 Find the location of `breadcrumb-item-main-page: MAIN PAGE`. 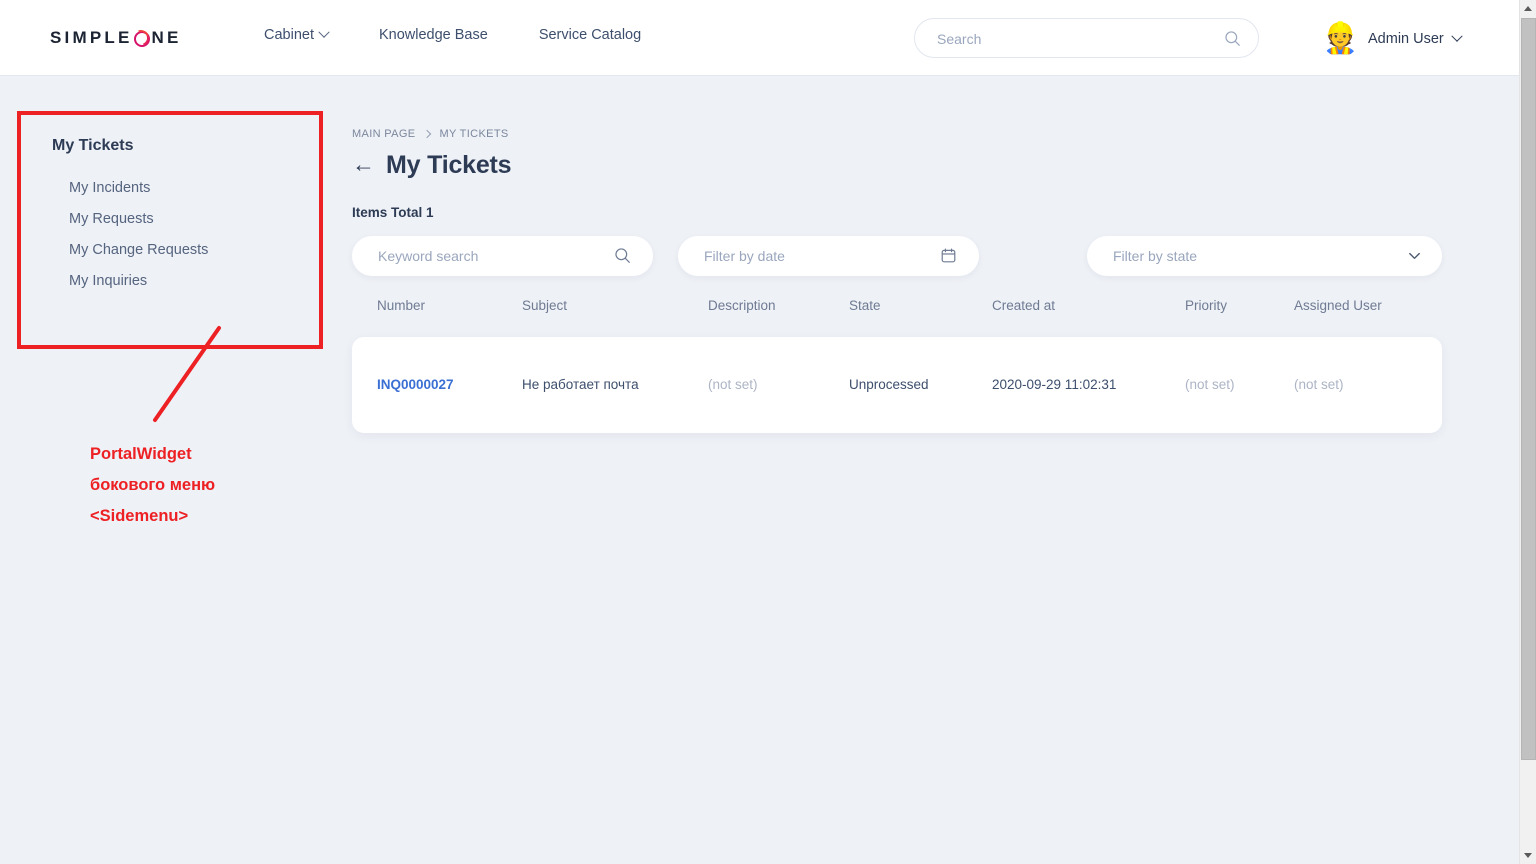

breadcrumb-item-main-page: MAIN PAGE is located at coordinates (383, 134).